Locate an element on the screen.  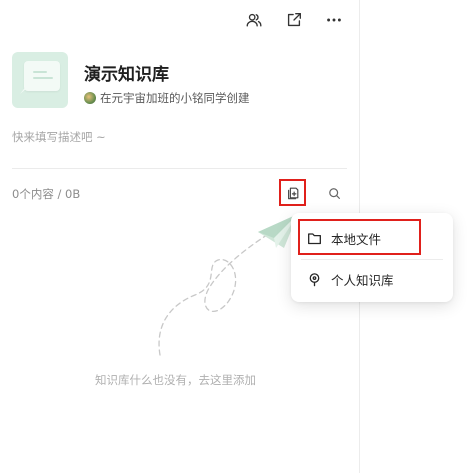
menu-item-label: 本地文件 is located at coordinates (356, 239).